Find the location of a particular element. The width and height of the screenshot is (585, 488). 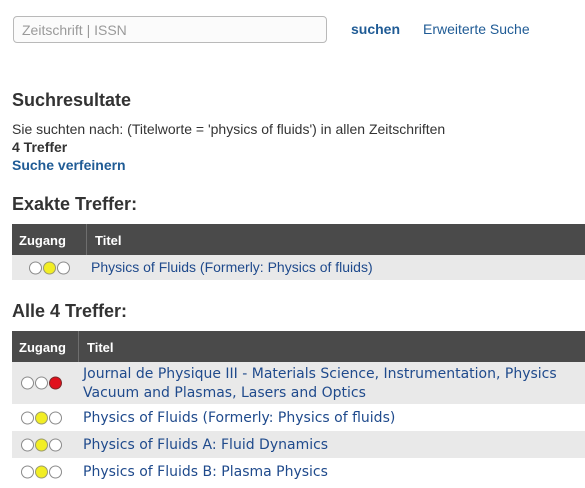

table-row: Physics of Fluids A: Fluid Dynamics is located at coordinates (298, 444).